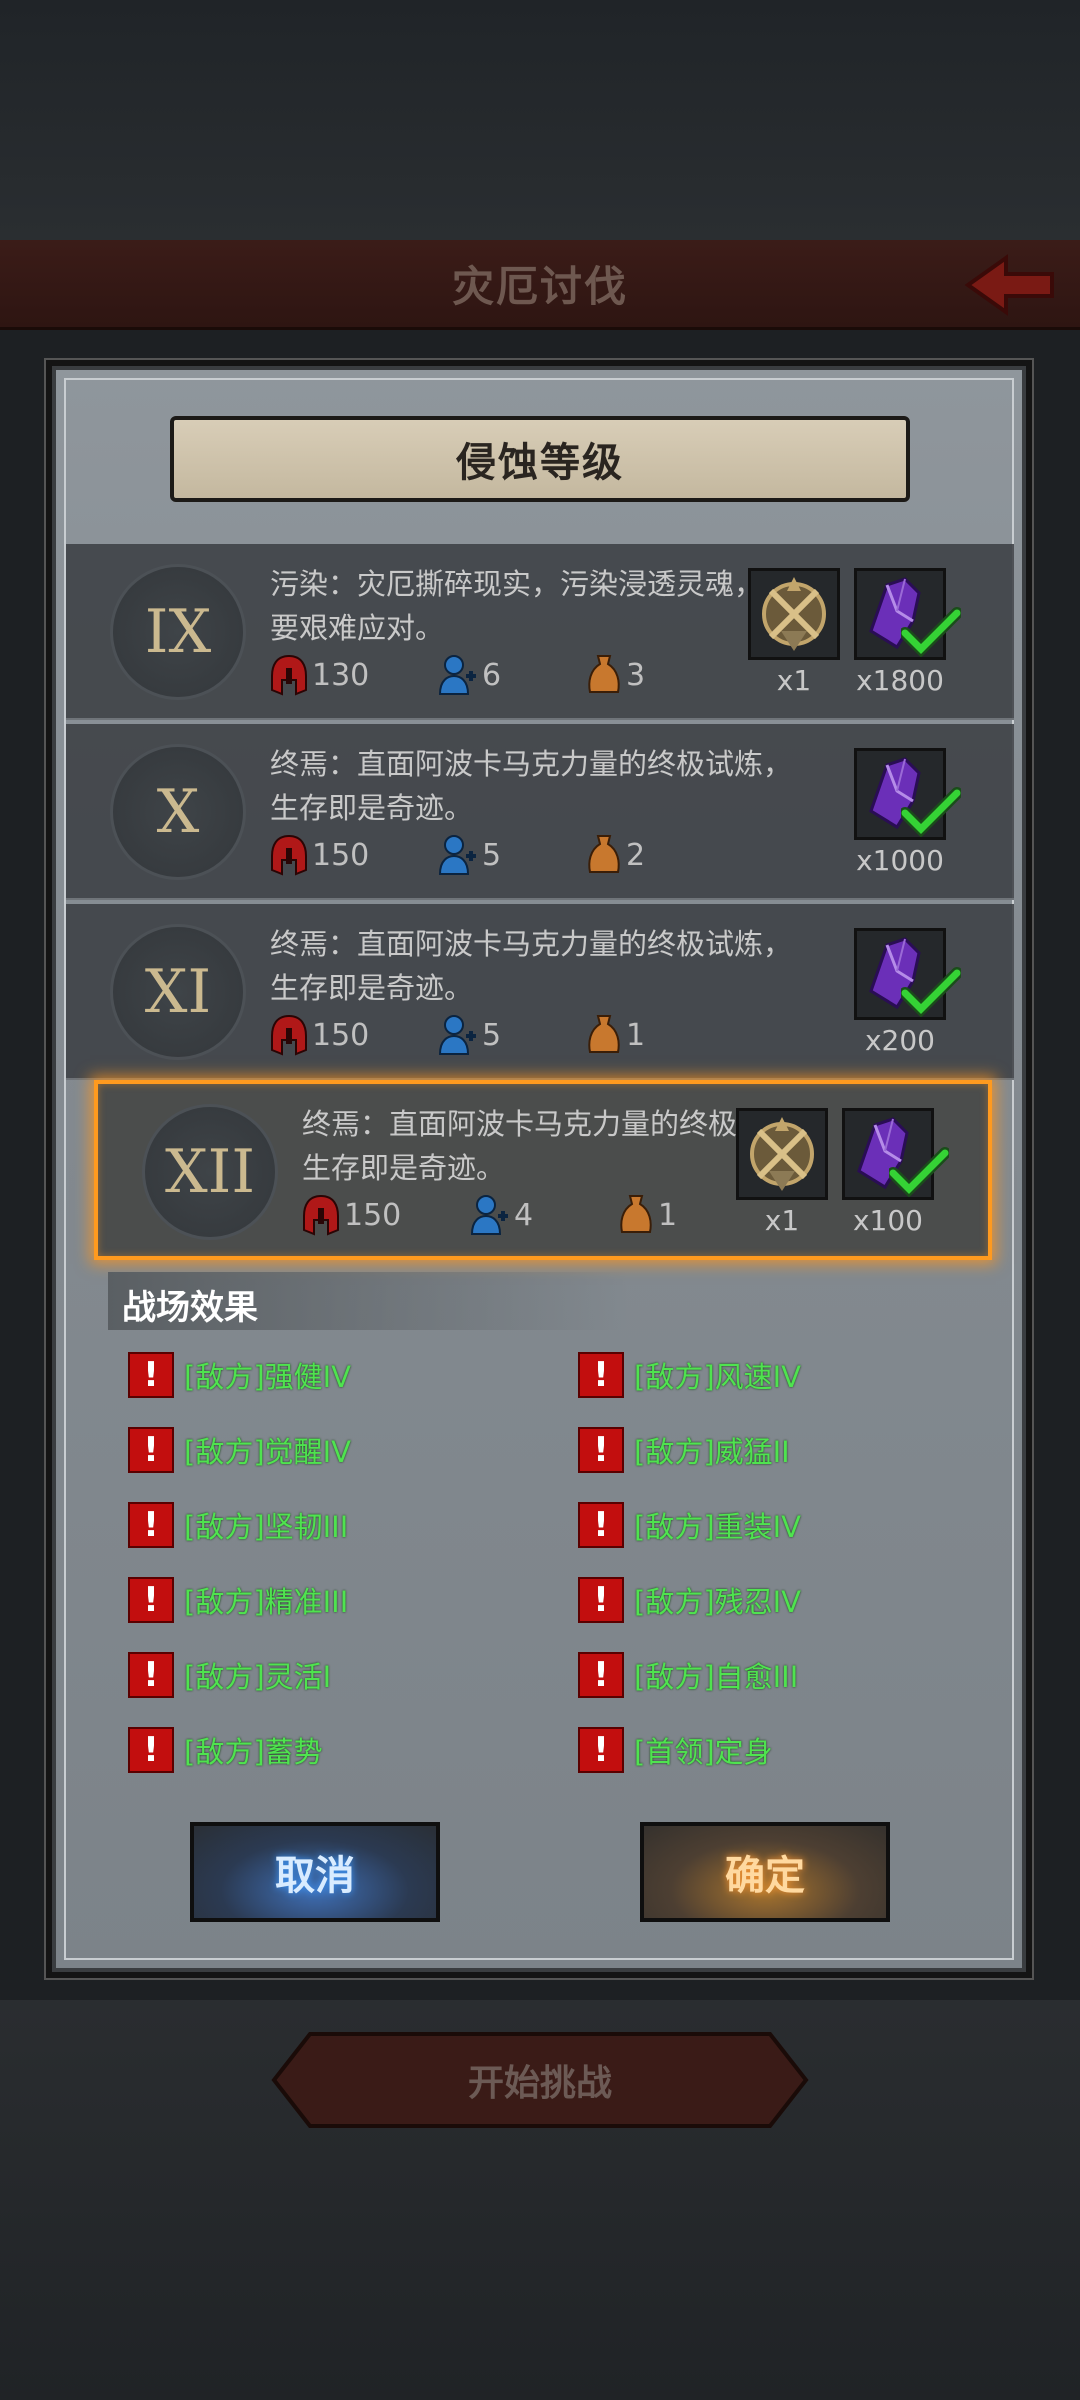  I want to click on reward-item: x1000, so click(907, 812).